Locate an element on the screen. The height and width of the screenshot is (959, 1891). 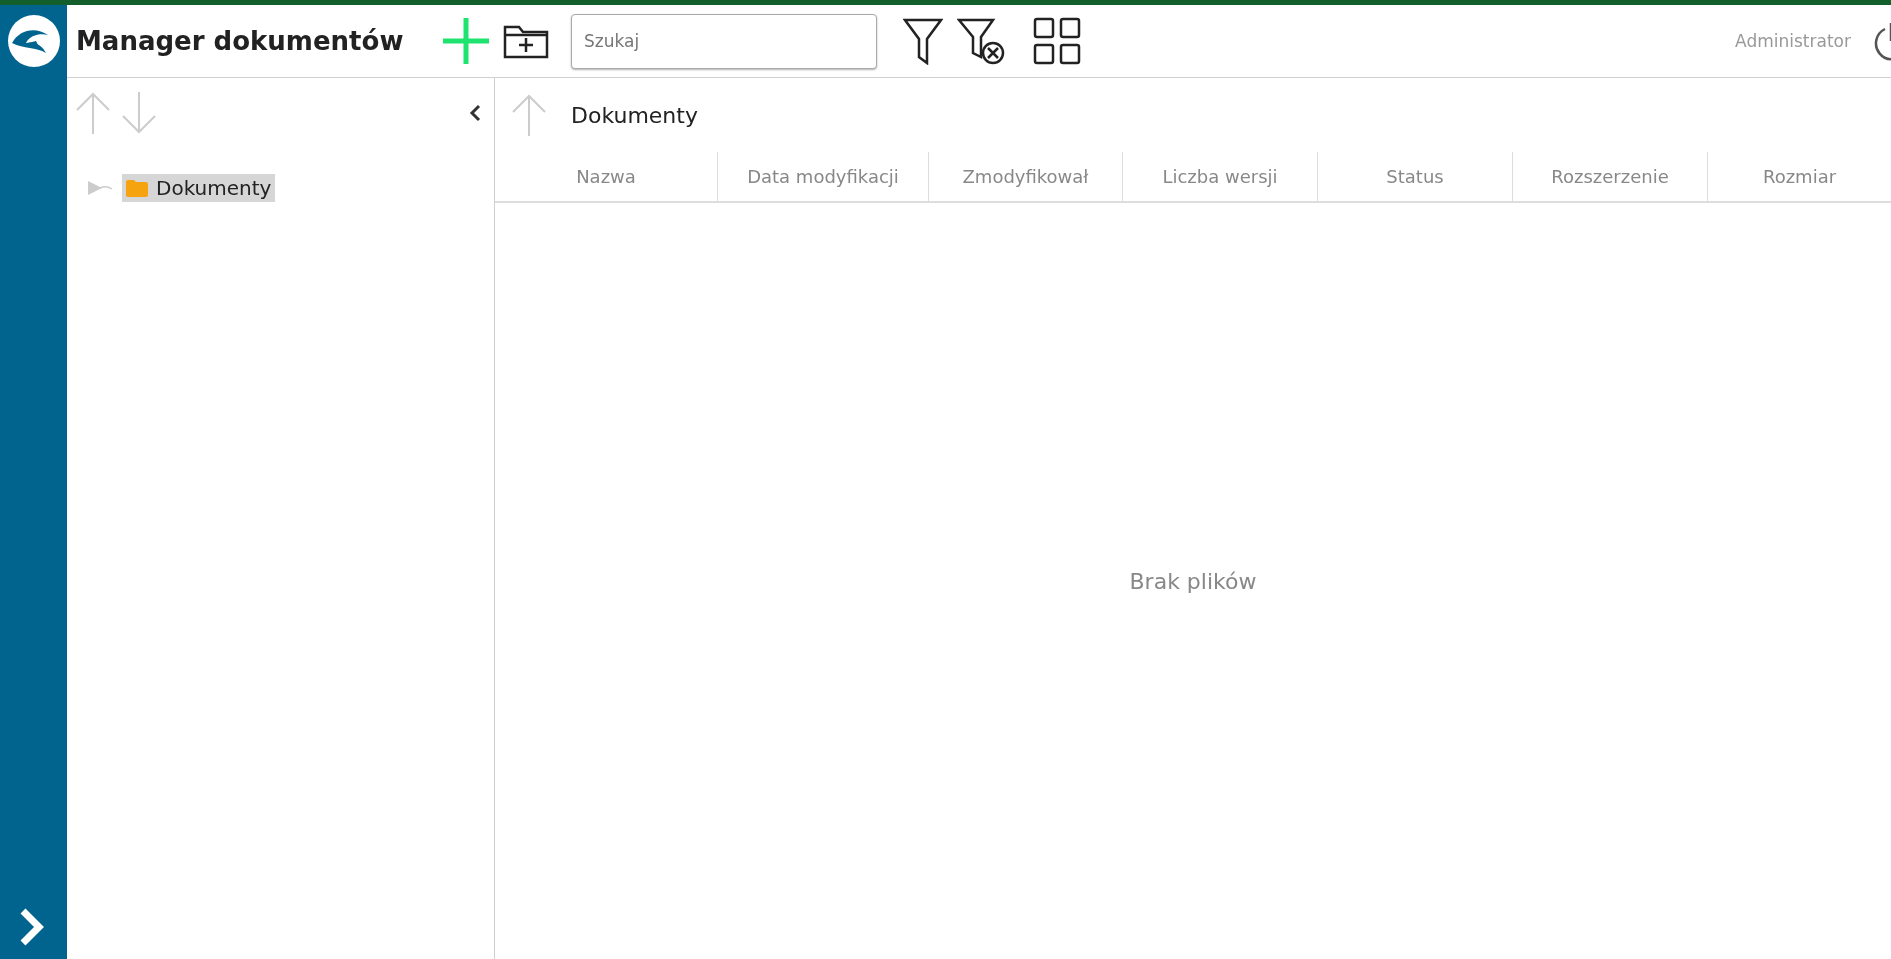
app-title: Manager dokumentów is located at coordinates (240, 41).